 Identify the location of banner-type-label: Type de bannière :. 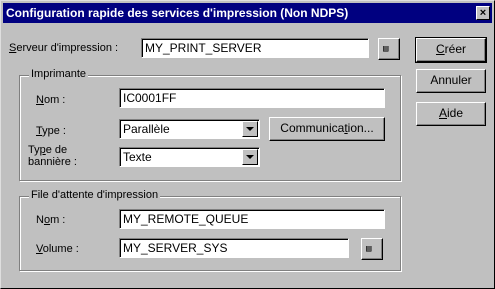
(52, 156).